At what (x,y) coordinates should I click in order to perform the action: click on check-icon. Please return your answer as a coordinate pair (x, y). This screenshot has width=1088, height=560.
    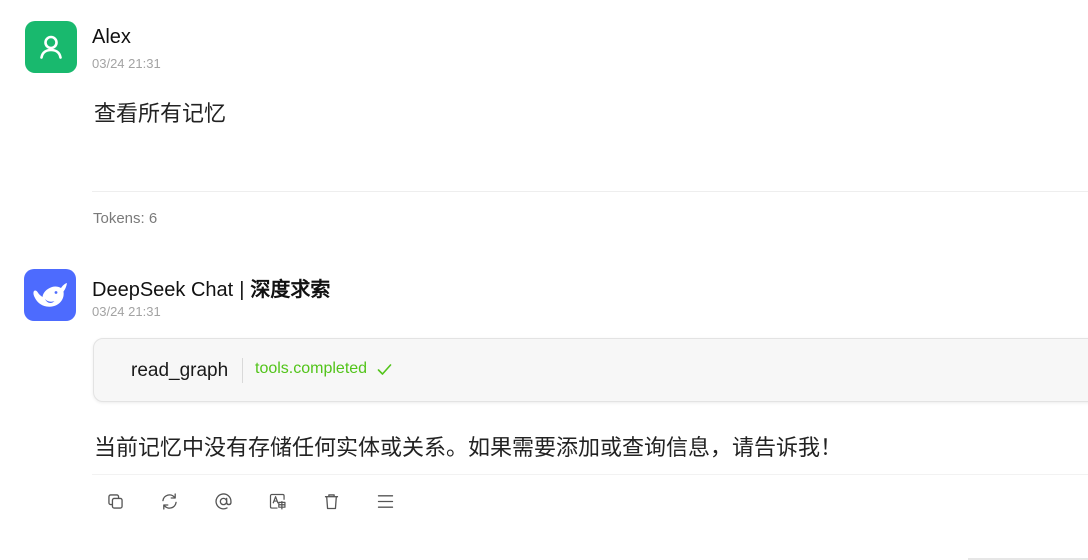
    Looking at the image, I should click on (384, 369).